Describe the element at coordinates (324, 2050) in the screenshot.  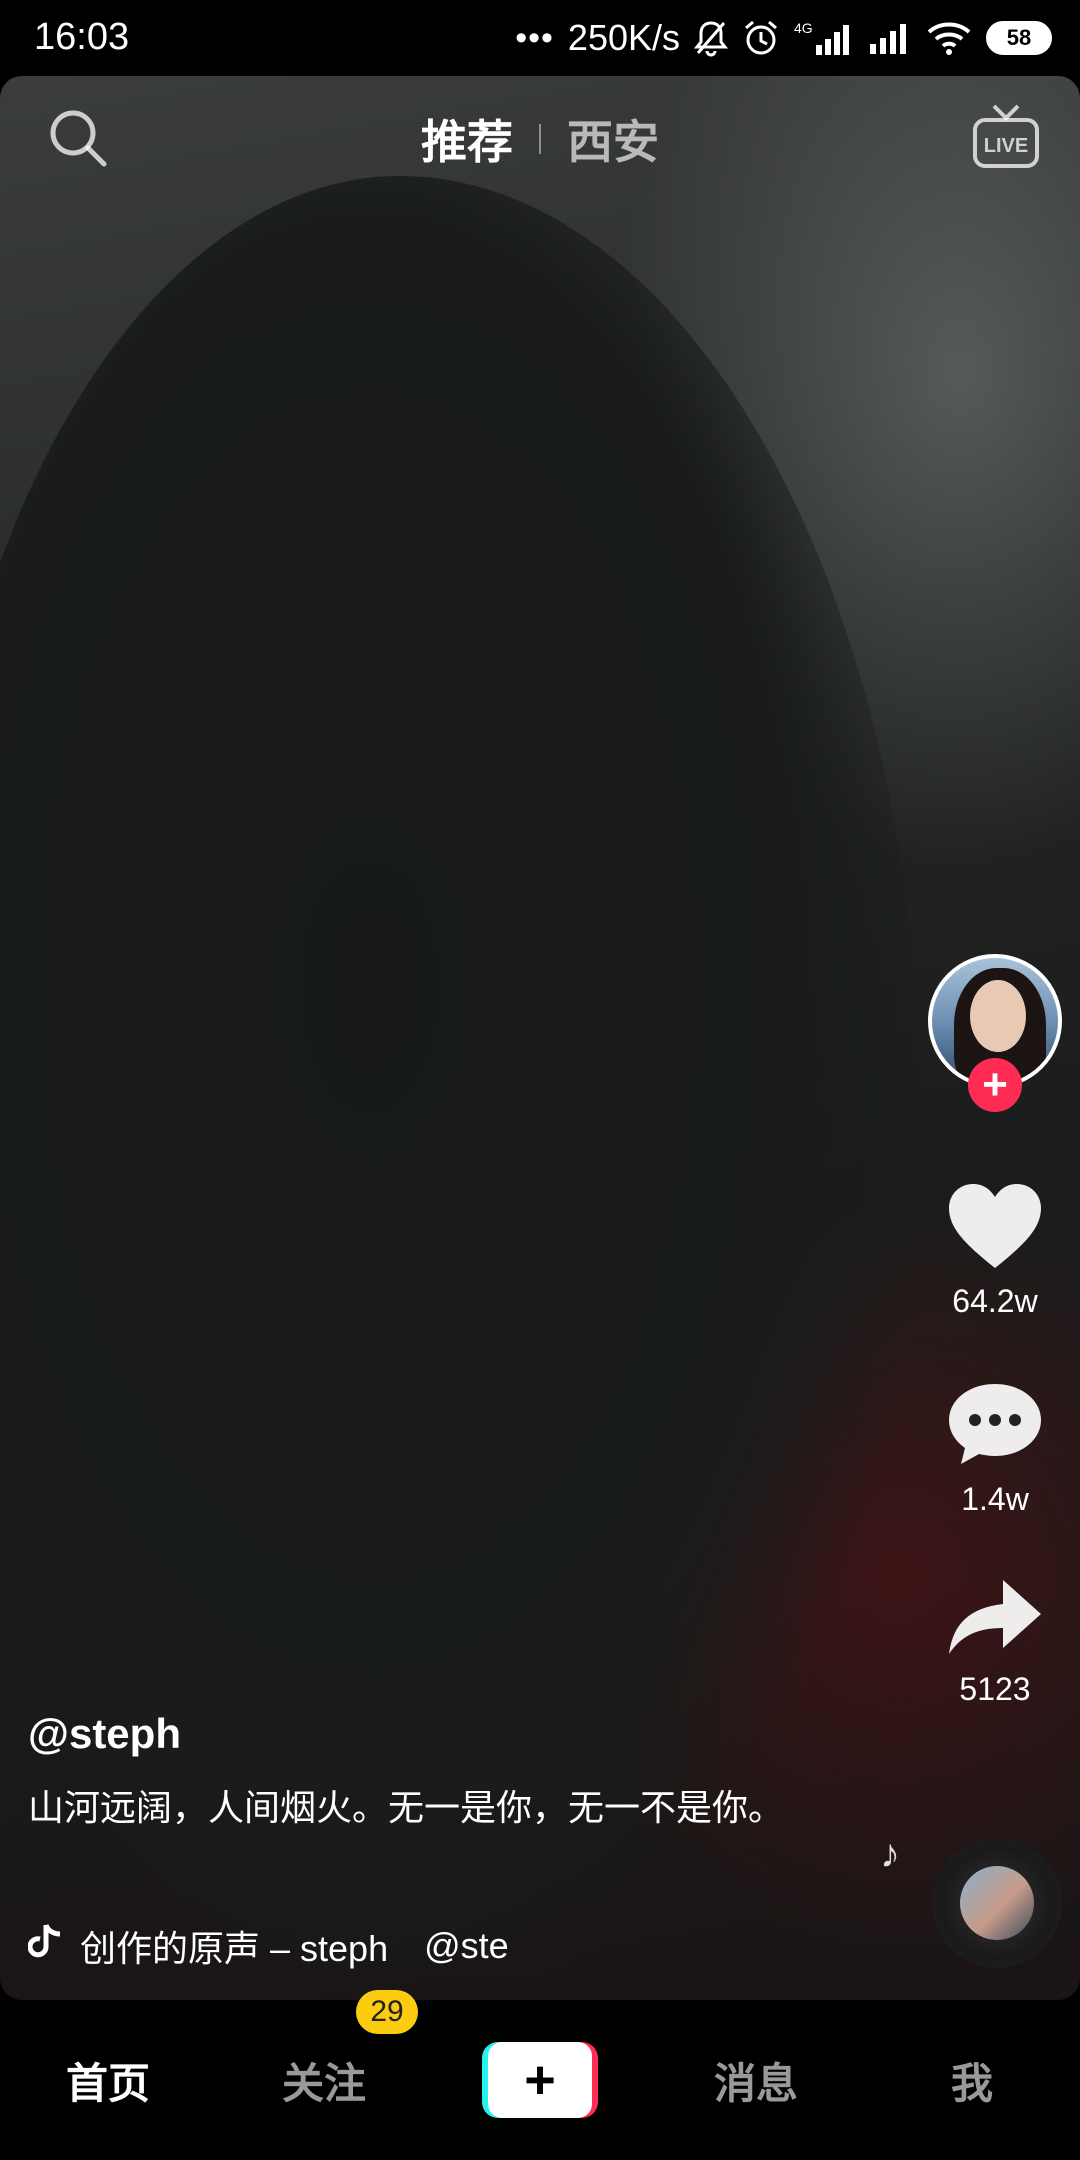
I see `nav-following: 关注 29` at that location.